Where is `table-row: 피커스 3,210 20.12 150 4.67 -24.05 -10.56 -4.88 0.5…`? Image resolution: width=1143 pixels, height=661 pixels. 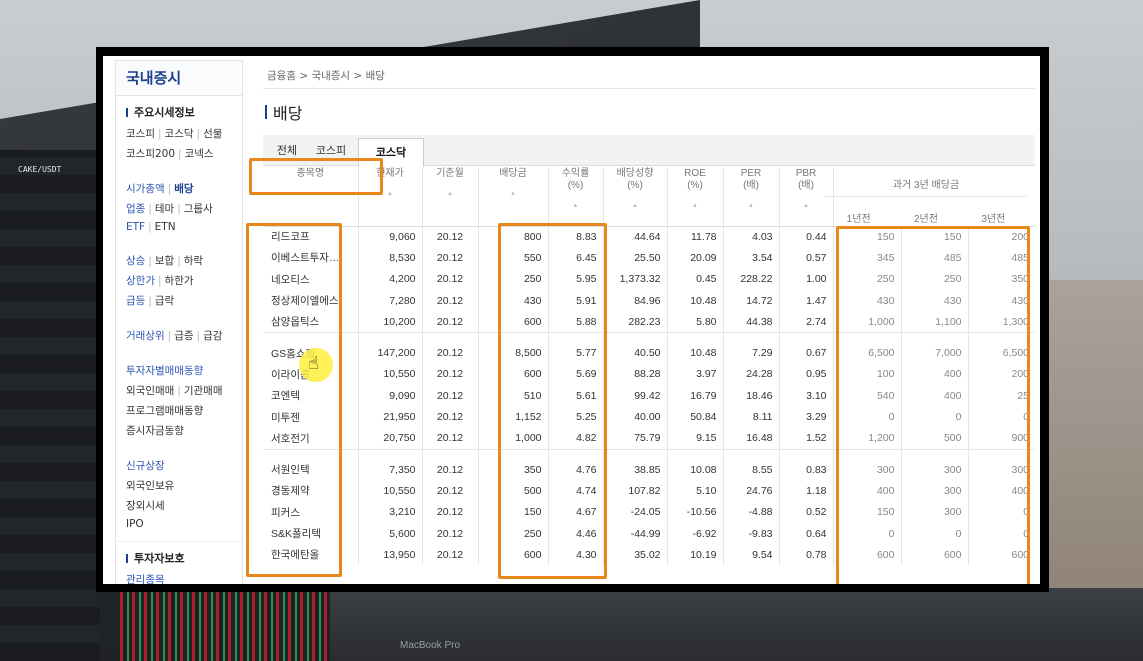
table-row: 피커스 3,210 20.12 150 4.67 -24.05 -10.56 -4.88 0.5… is located at coordinates (649, 512).